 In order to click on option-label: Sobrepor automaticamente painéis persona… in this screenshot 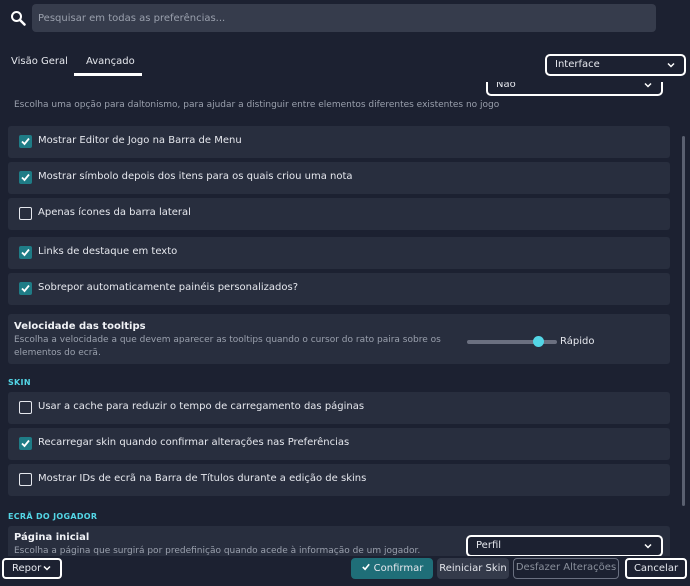, I will do `click(168, 287)`.